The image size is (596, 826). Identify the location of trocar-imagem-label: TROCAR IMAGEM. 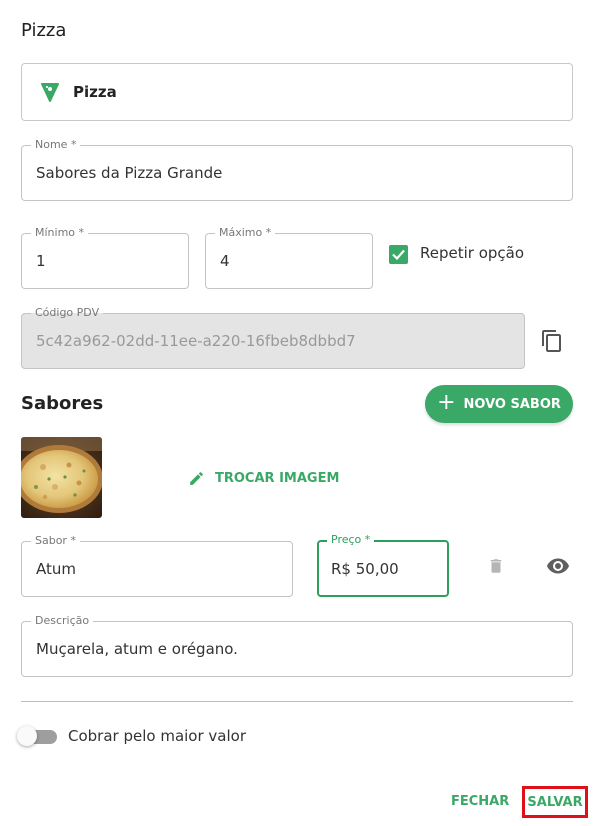
(277, 478).